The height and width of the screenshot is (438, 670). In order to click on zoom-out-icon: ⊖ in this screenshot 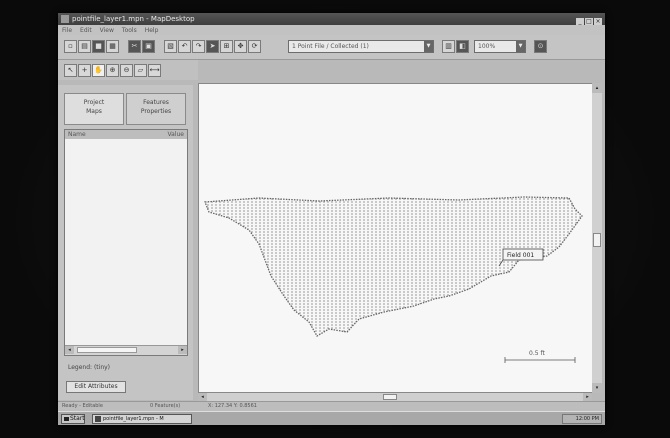, I will do `click(126, 70)`.